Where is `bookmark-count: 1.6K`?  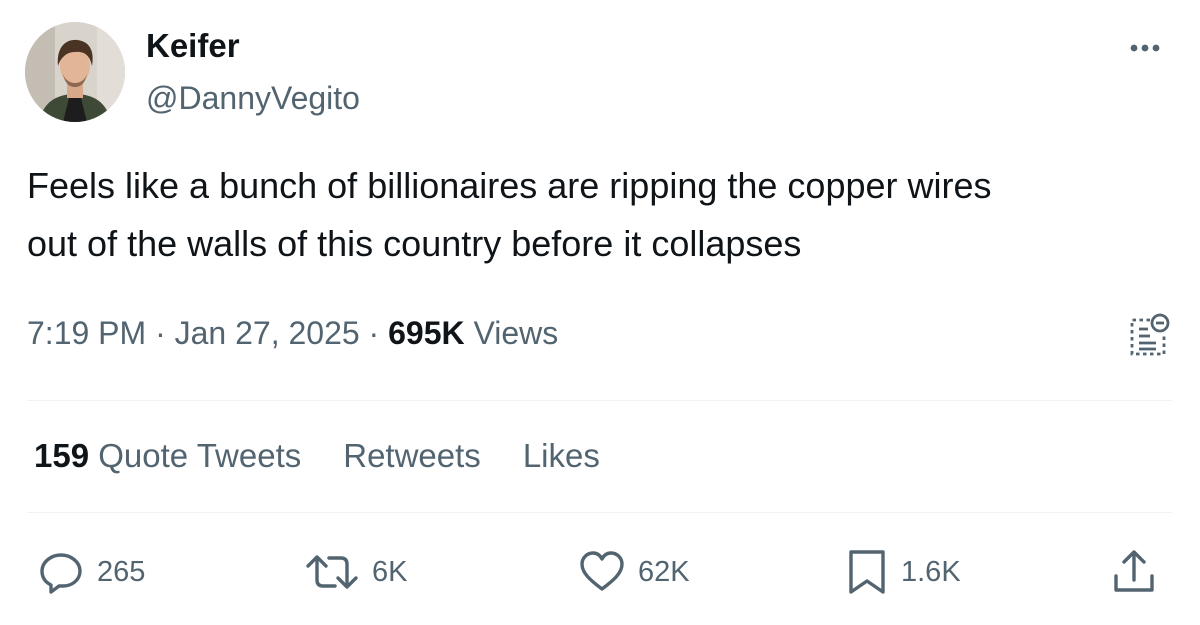 bookmark-count: 1.6K is located at coordinates (931, 571).